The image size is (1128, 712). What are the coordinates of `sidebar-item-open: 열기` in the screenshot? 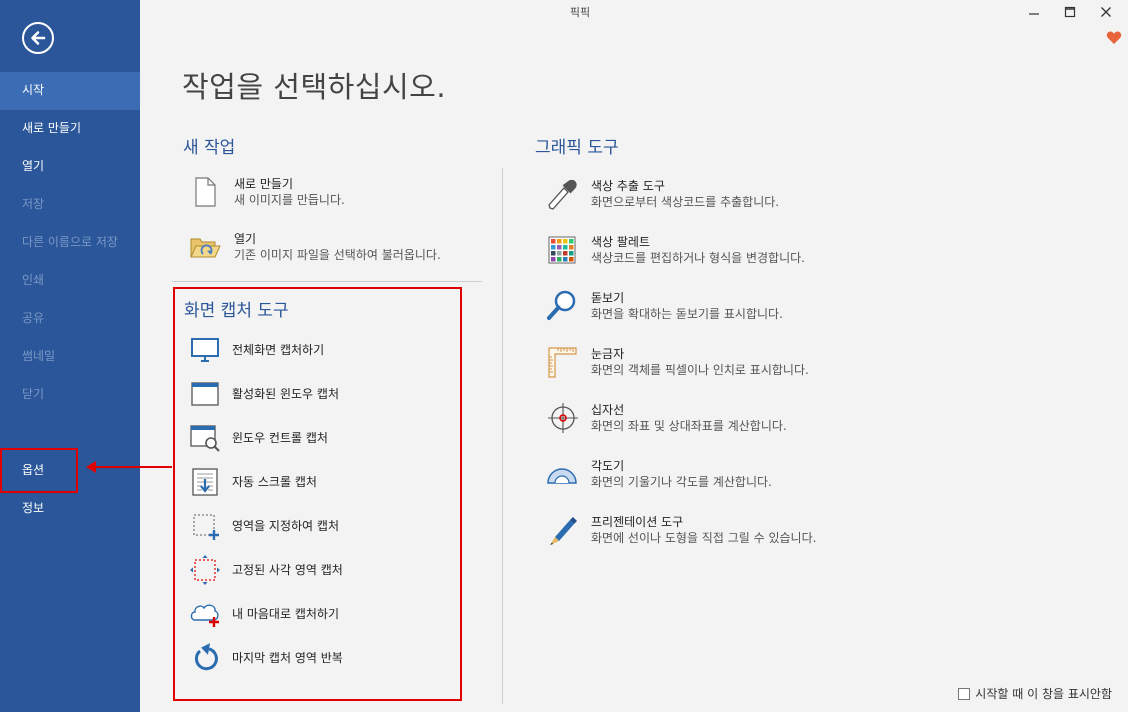 It's located at (70, 167).